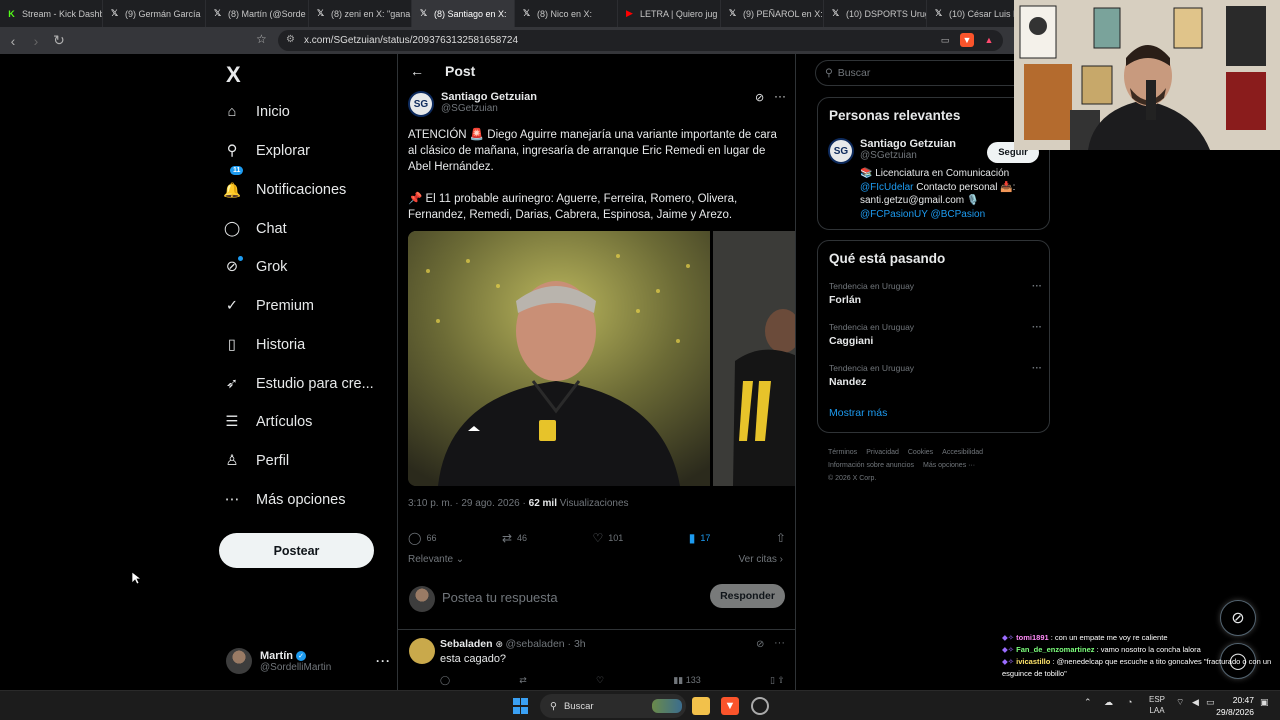 This screenshot has width=1280, height=720. I want to click on browser-tab: ▶ LETRA | Quiero jug, so click(669, 13).